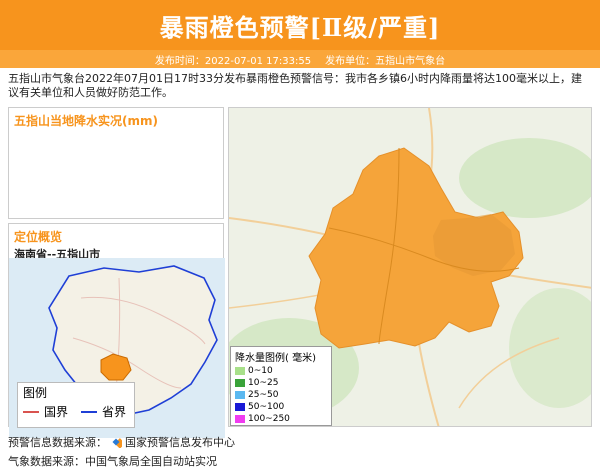 The image size is (600, 471). Describe the element at coordinates (114, 412) in the screenshot. I see `province-border-label: 省界` at that location.